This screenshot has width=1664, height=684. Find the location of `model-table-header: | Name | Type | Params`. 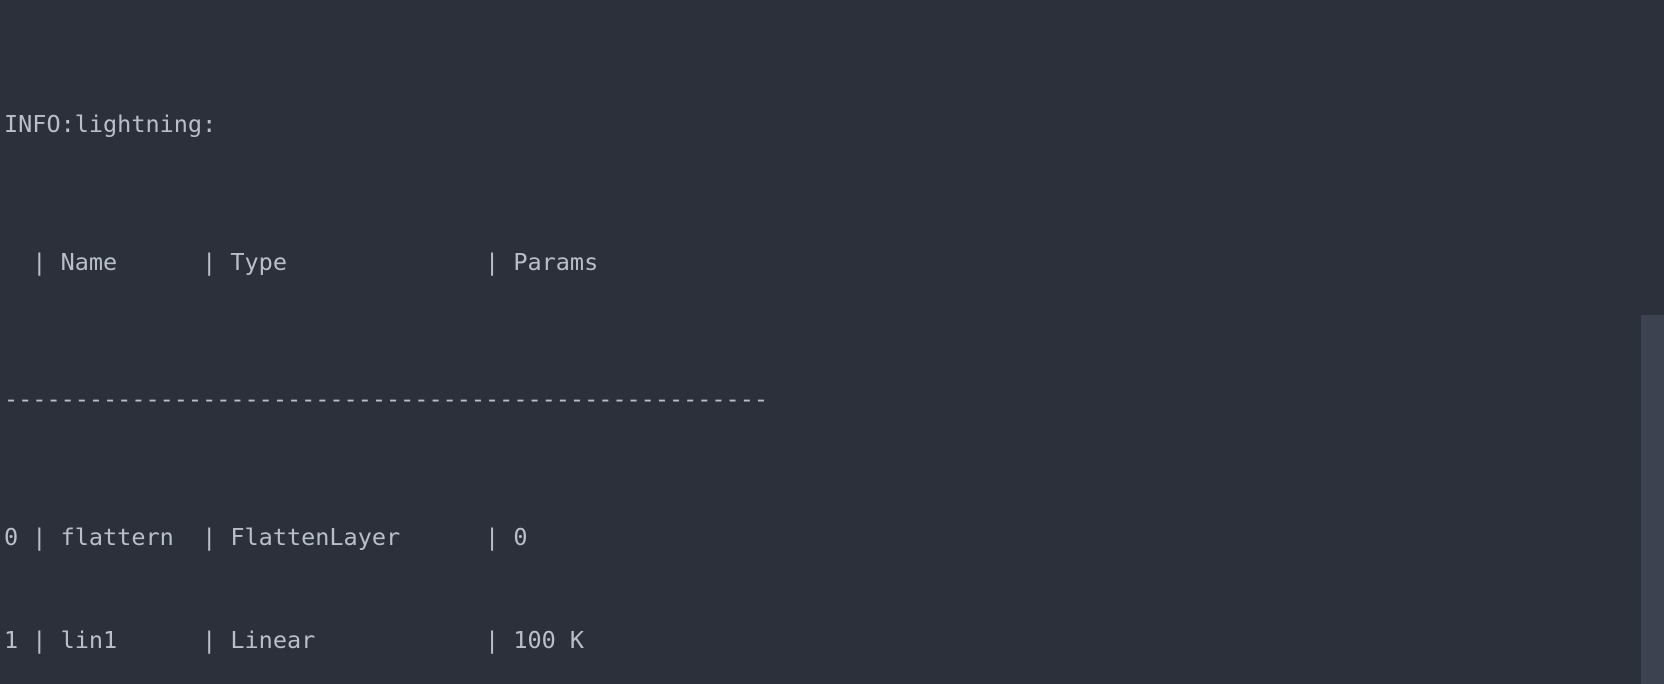

model-table-header: | Name | Type | Params is located at coordinates (301, 261).